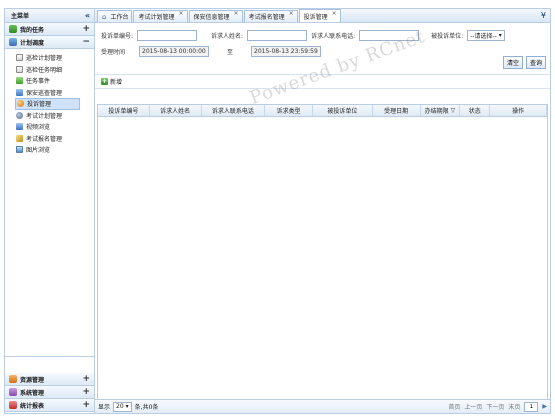  What do you see at coordinates (32, 406) in the screenshot?
I see `accordion-label: 统计报表` at bounding box center [32, 406].